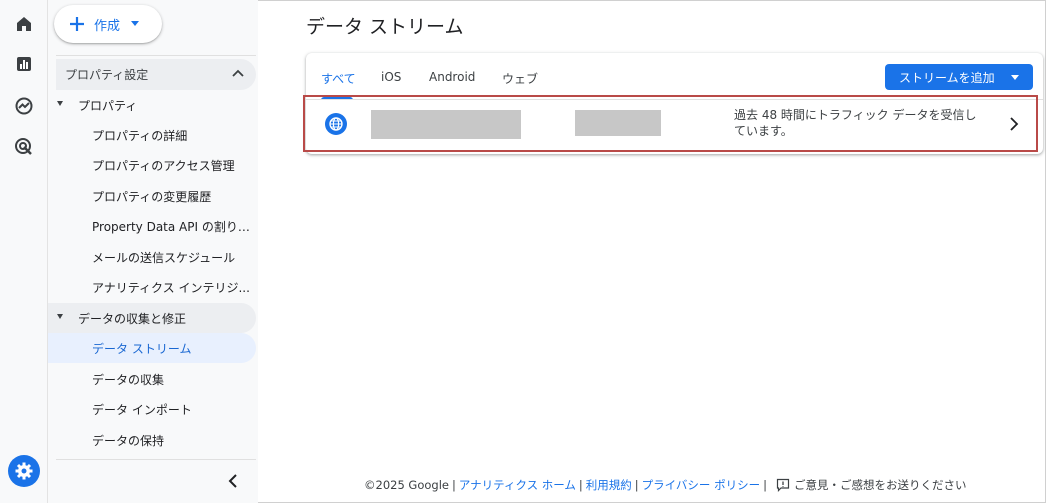 The width and height of the screenshot is (1046, 503). What do you see at coordinates (128, 440) in the screenshot?
I see `sidebar-item-label: データの保持` at bounding box center [128, 440].